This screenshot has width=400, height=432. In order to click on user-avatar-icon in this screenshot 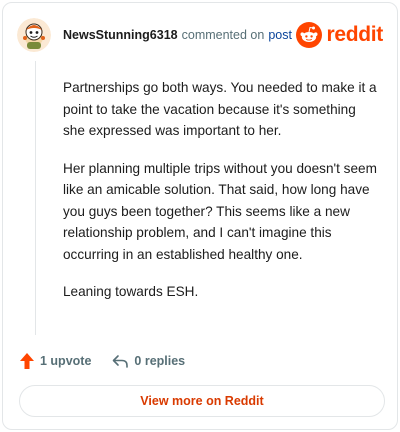, I will do `click(34, 35)`.